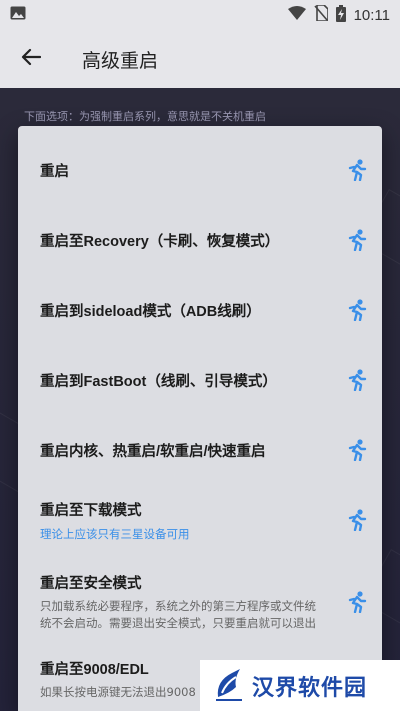 The height and width of the screenshot is (711, 400). I want to click on status-bar: 10:11, so click(200, 15).